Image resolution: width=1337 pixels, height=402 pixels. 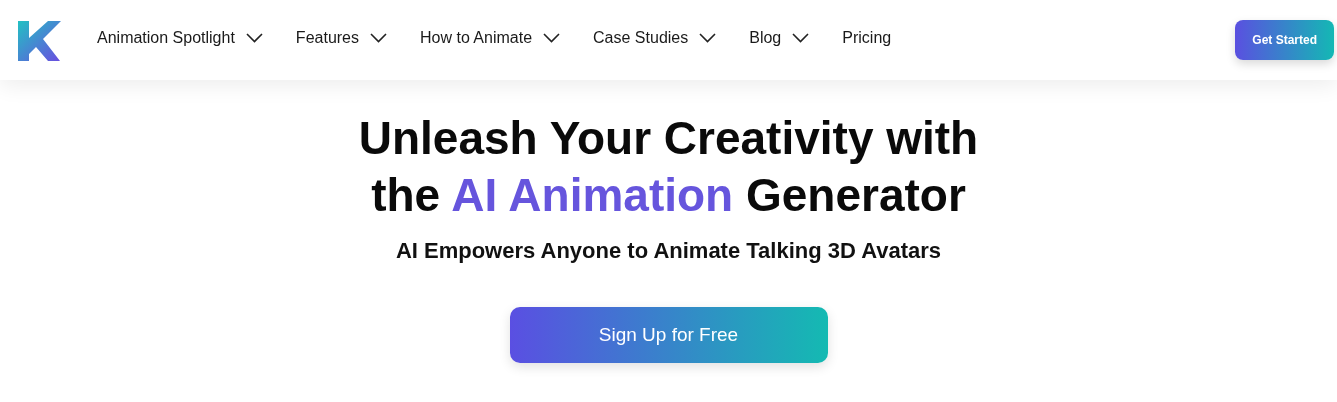 I want to click on nav-link: How to Animate, so click(x=490, y=38).